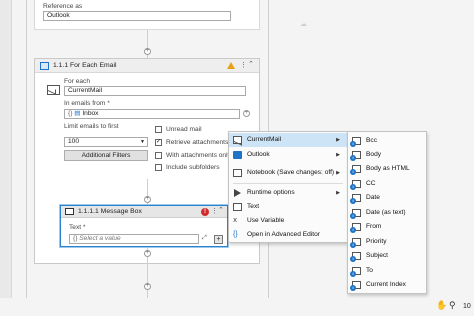 This screenshot has height=316, width=474. I want to click on for-each-variable-field: CurrentMail, so click(155, 91).